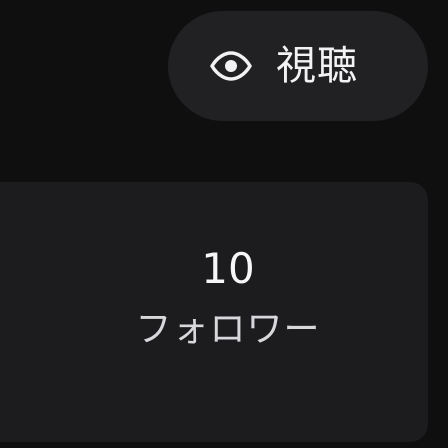 The height and width of the screenshot is (448, 448). Describe the element at coordinates (317, 66) in the screenshot. I see `watch-label: 視聴` at that location.